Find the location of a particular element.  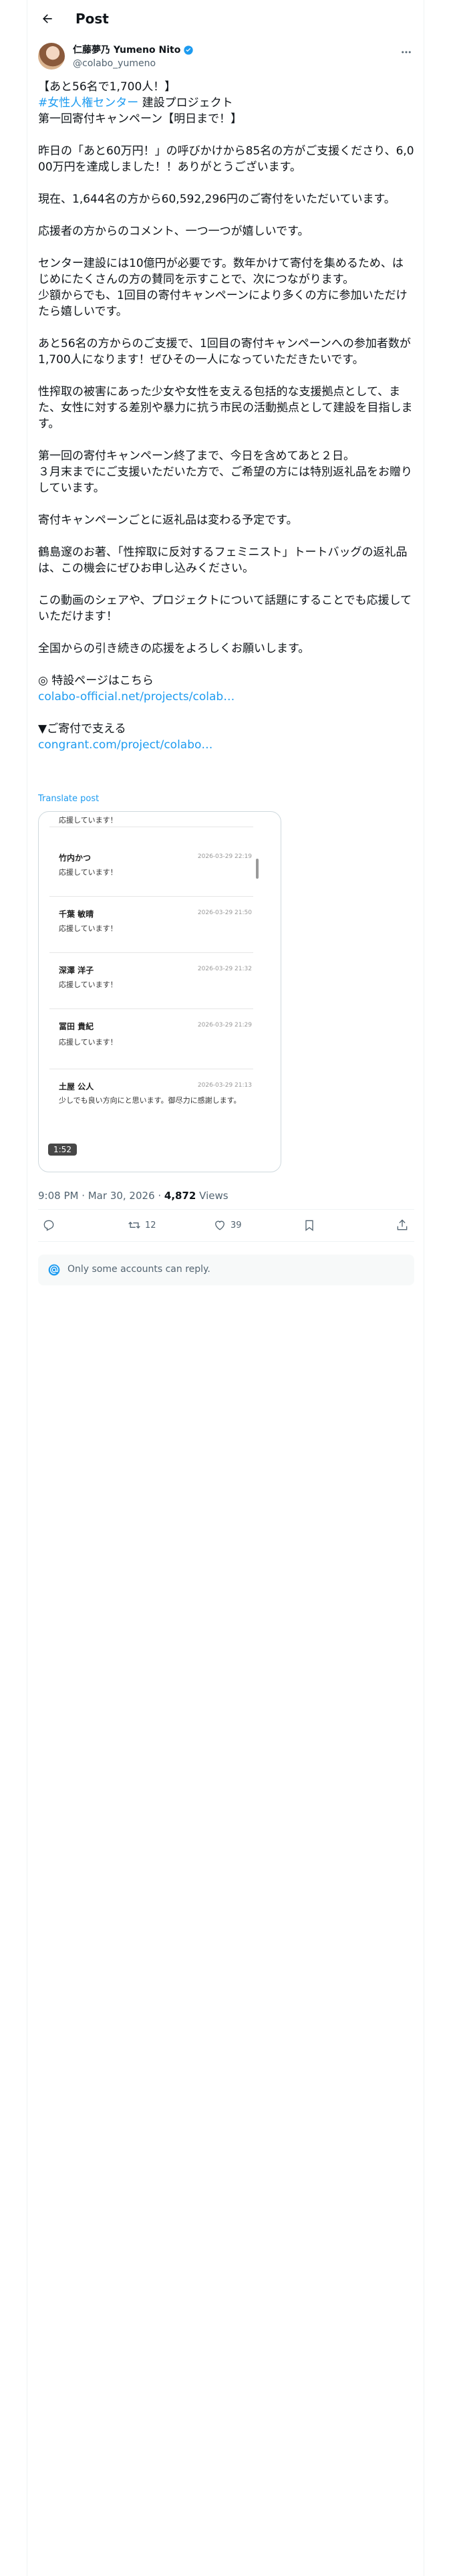

donor-date: 2026-03-29 21:50 is located at coordinates (224, 913).